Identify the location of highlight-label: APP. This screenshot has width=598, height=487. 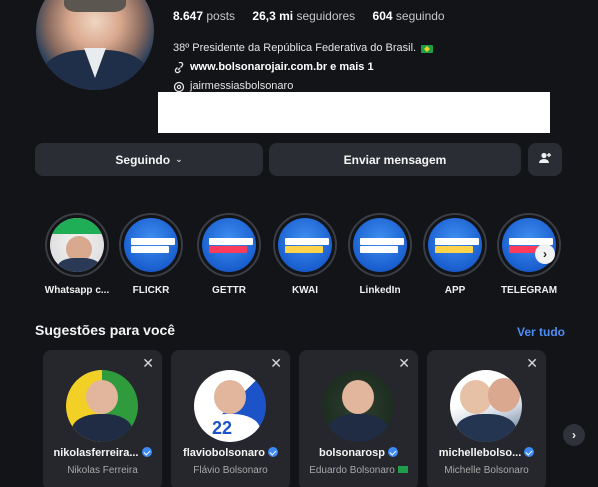
(455, 290).